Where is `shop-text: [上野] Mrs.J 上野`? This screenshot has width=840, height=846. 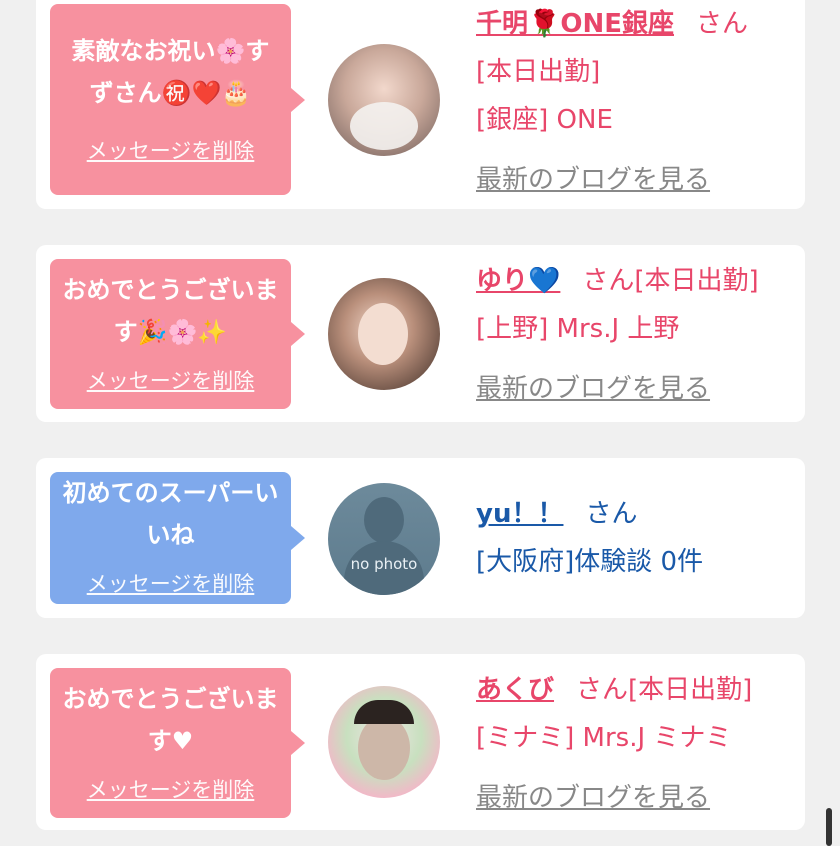 shop-text: [上野] Mrs.J 上野 is located at coordinates (578, 329).